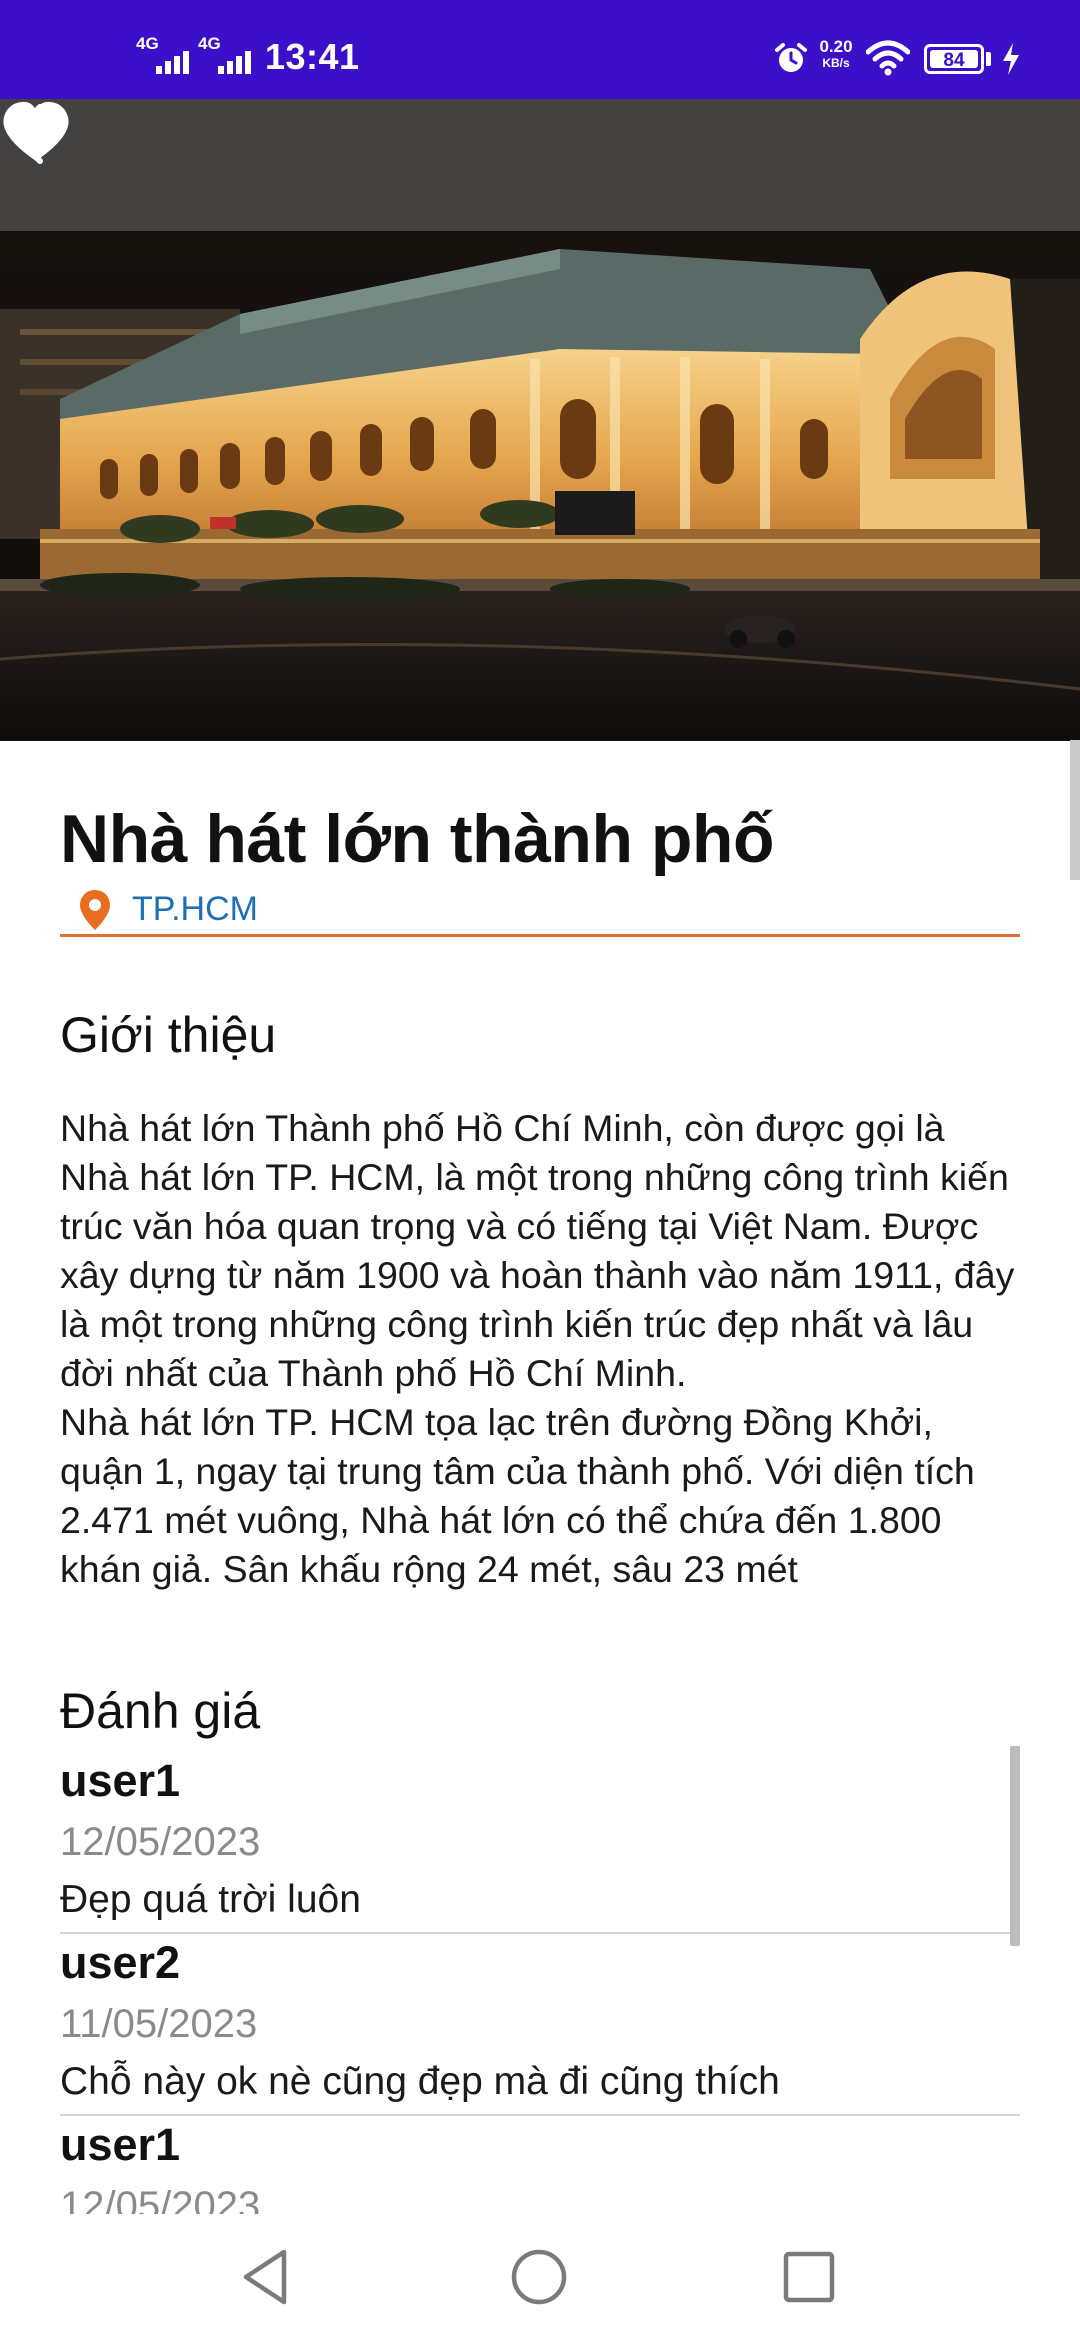 The image size is (1080, 2340). Describe the element at coordinates (888, 58) in the screenshot. I see `wifi-icon` at that location.